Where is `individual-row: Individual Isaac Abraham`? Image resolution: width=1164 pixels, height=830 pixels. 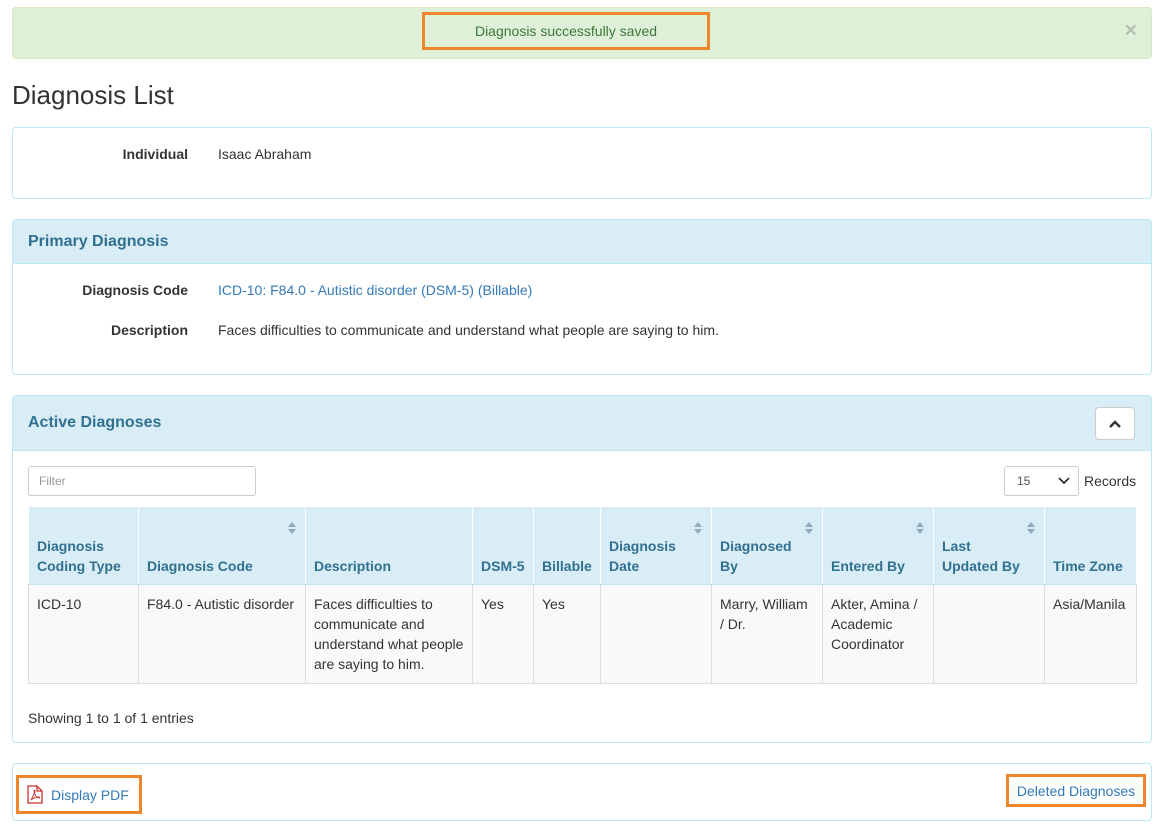 individual-row: Individual Isaac Abraham is located at coordinates (162, 154).